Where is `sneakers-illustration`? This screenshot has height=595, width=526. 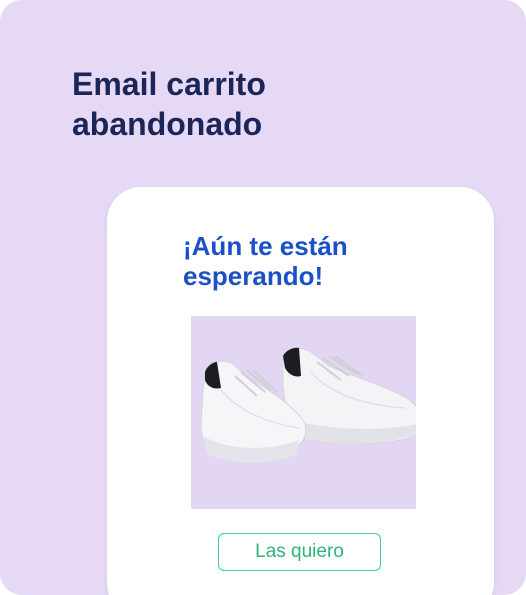
sneakers-illustration is located at coordinates (308, 405).